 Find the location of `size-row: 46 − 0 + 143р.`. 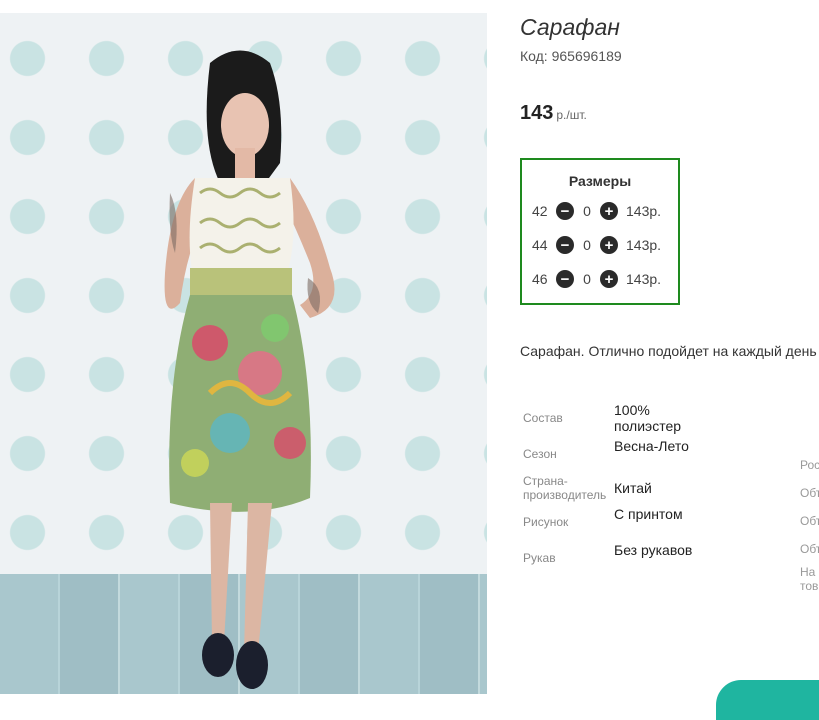

size-row: 46 − 0 + 143р. is located at coordinates (596, 279).